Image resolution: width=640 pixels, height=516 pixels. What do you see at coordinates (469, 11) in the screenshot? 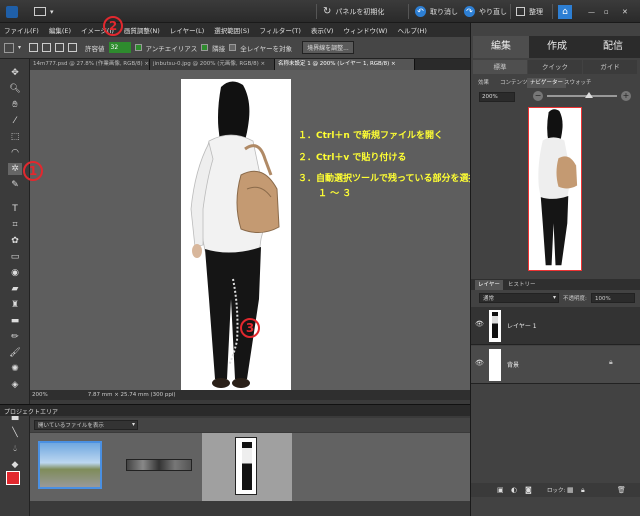
I see `redo-icon: ↷` at bounding box center [469, 11].